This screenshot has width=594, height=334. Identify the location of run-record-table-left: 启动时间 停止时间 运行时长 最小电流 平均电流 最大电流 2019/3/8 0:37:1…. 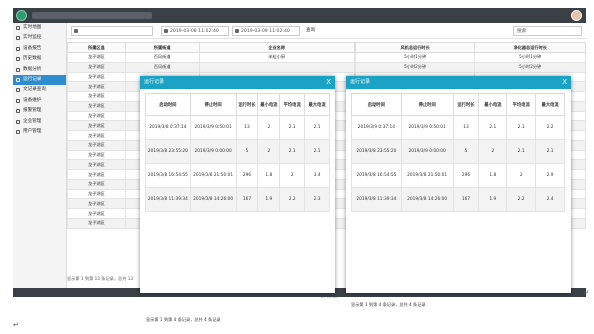
(237, 152).